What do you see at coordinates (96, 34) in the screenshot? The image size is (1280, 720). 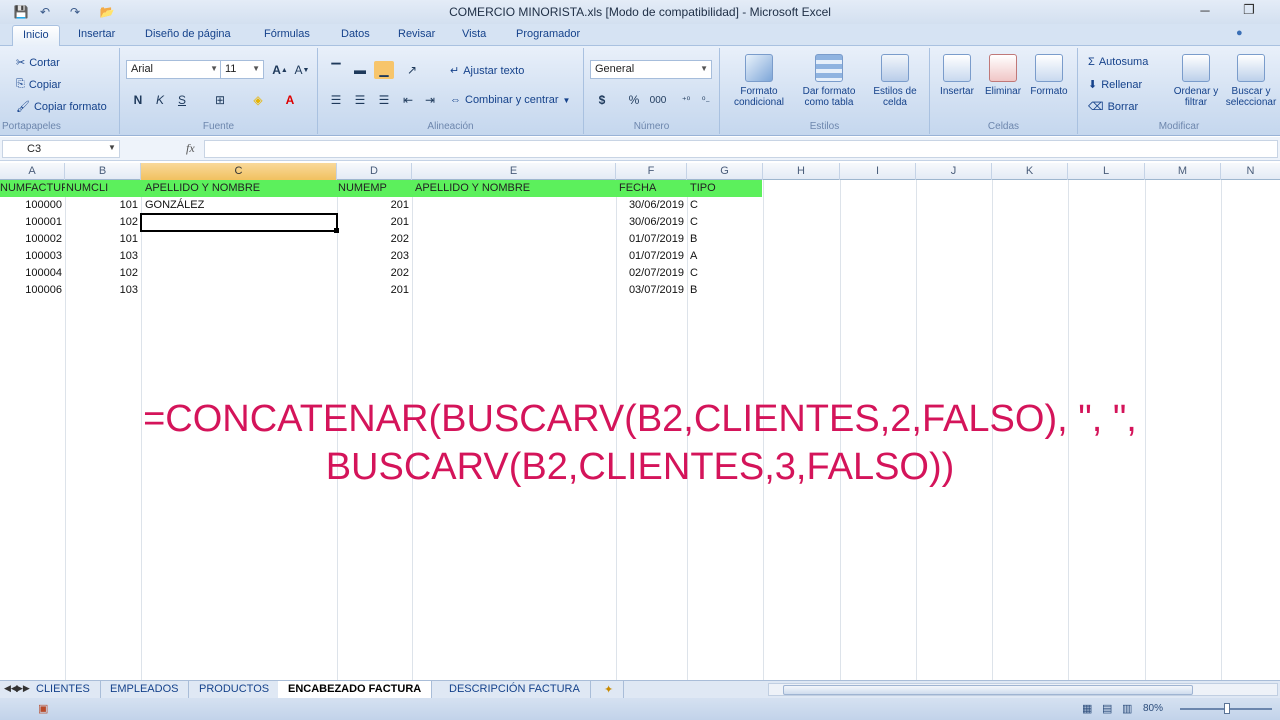 I see `tab-insertar: Insertar` at bounding box center [96, 34].